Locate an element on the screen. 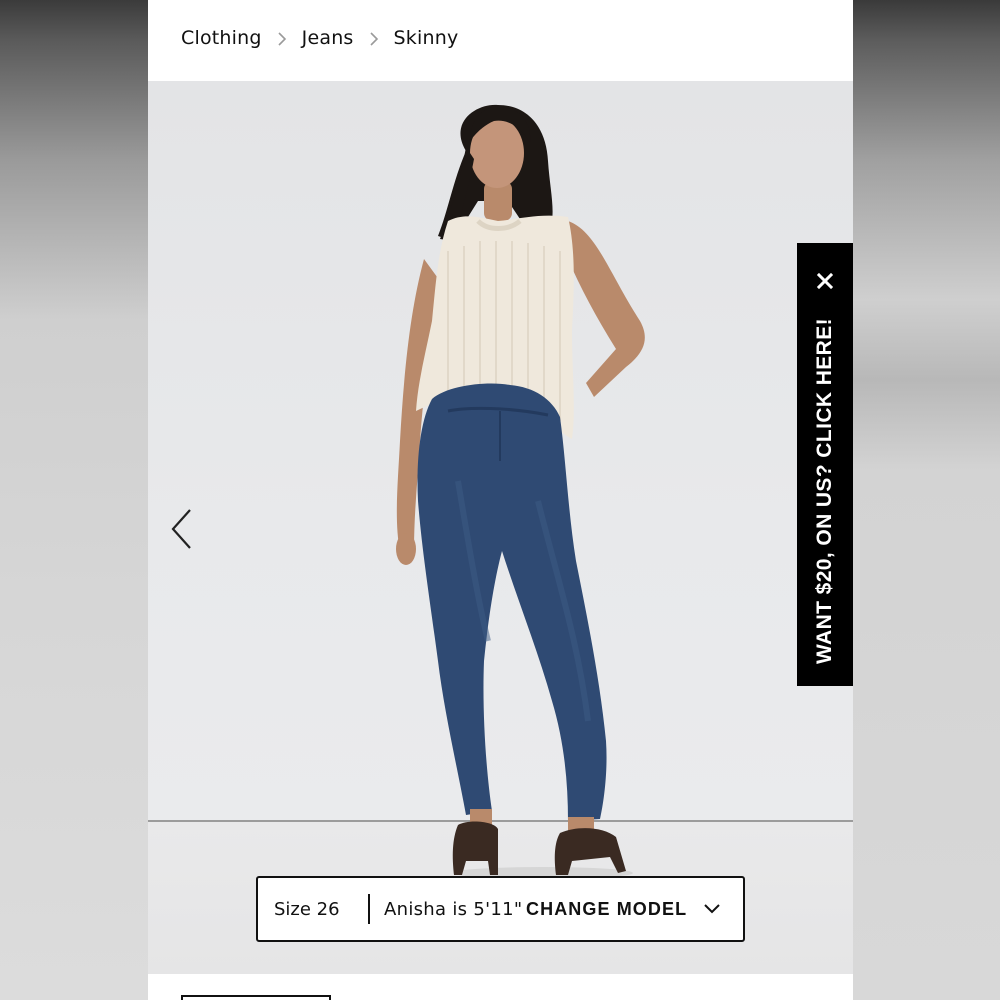 The width and height of the screenshot is (1000, 1000). bottom-tab-outline is located at coordinates (256, 997).